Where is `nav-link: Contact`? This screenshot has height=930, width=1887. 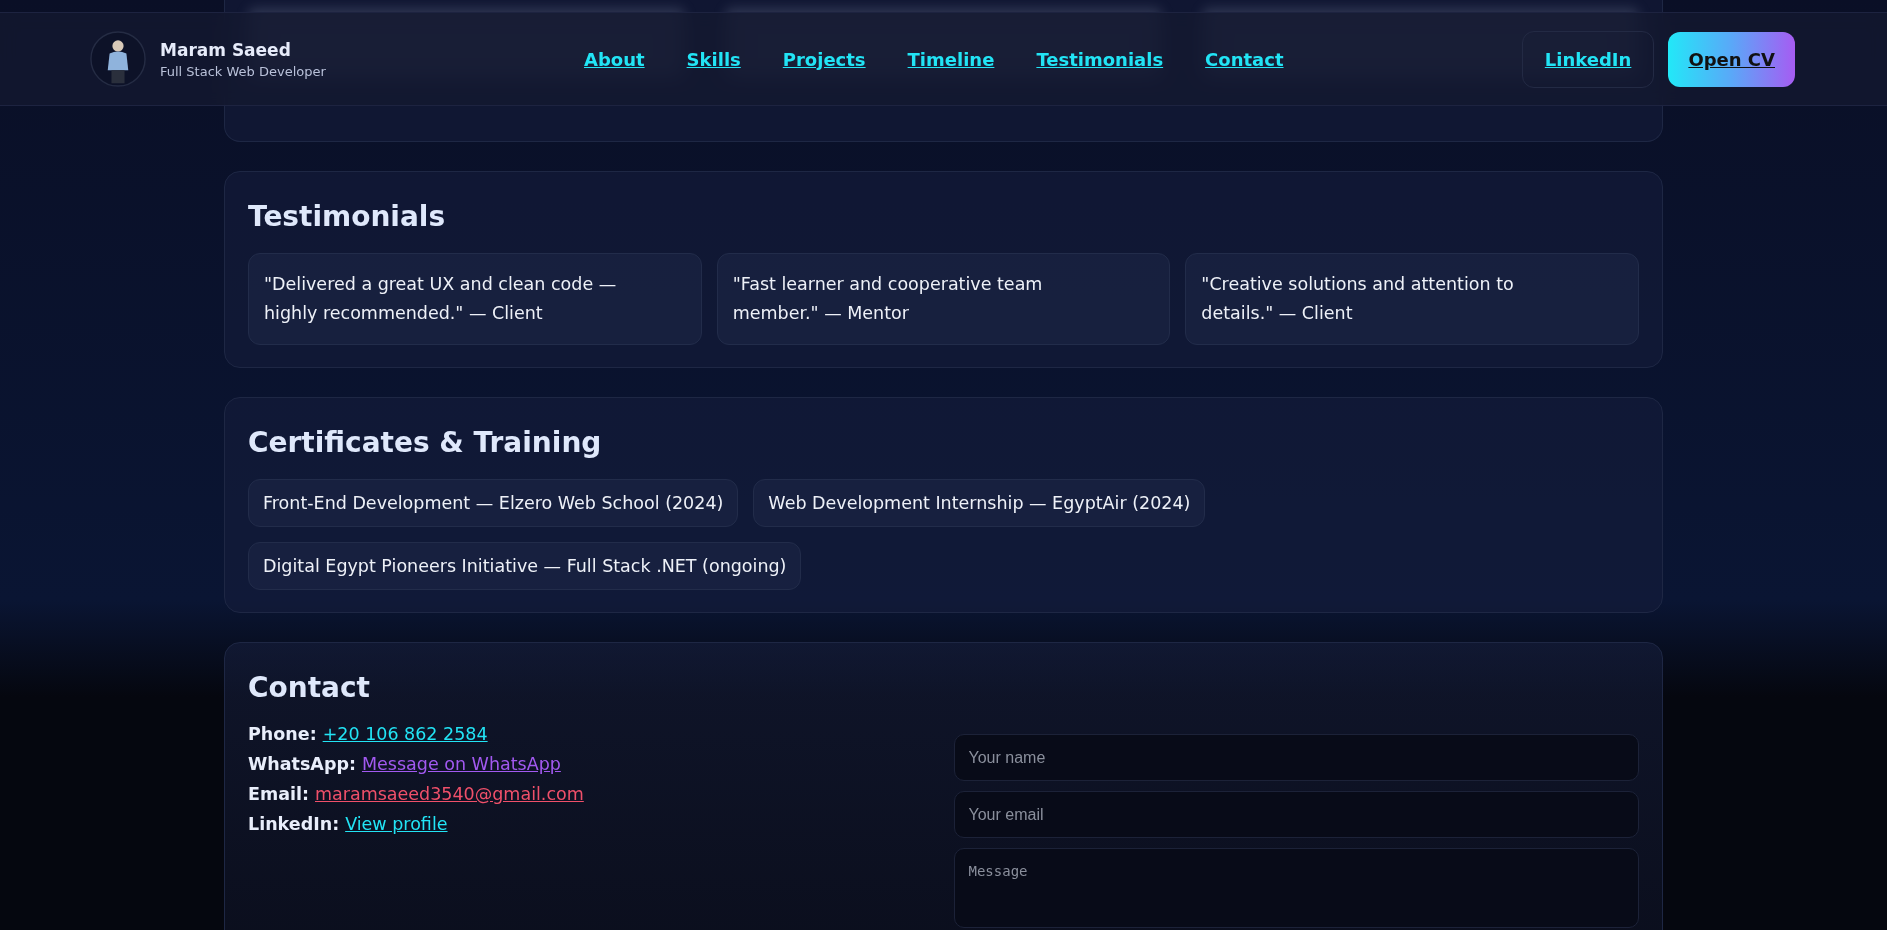 nav-link: Contact is located at coordinates (1244, 59).